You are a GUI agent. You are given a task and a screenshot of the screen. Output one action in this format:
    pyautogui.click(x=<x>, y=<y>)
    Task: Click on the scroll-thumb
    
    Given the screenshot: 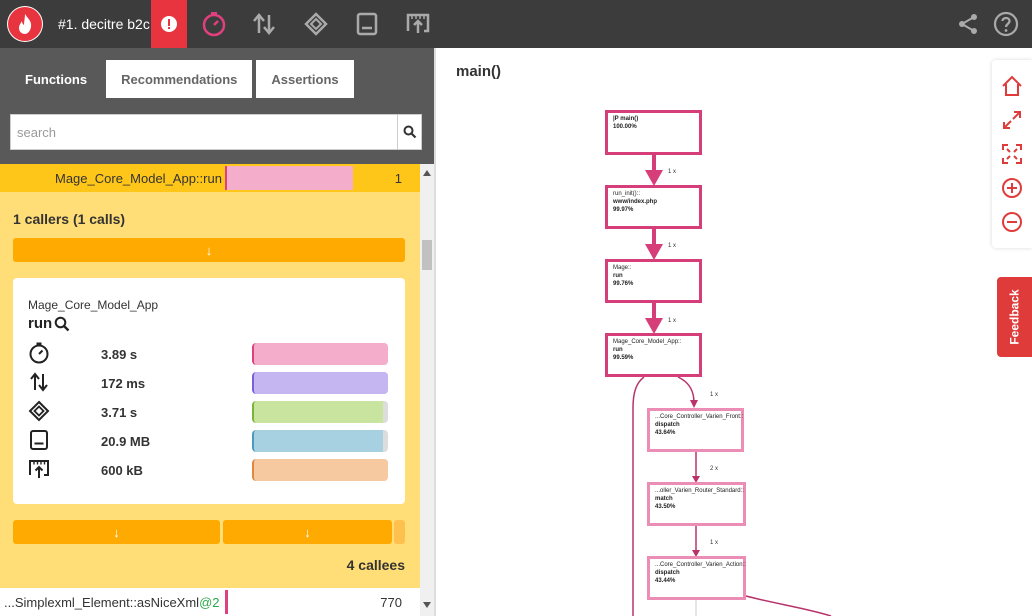 What is the action you would take?
    pyautogui.click(x=427, y=255)
    